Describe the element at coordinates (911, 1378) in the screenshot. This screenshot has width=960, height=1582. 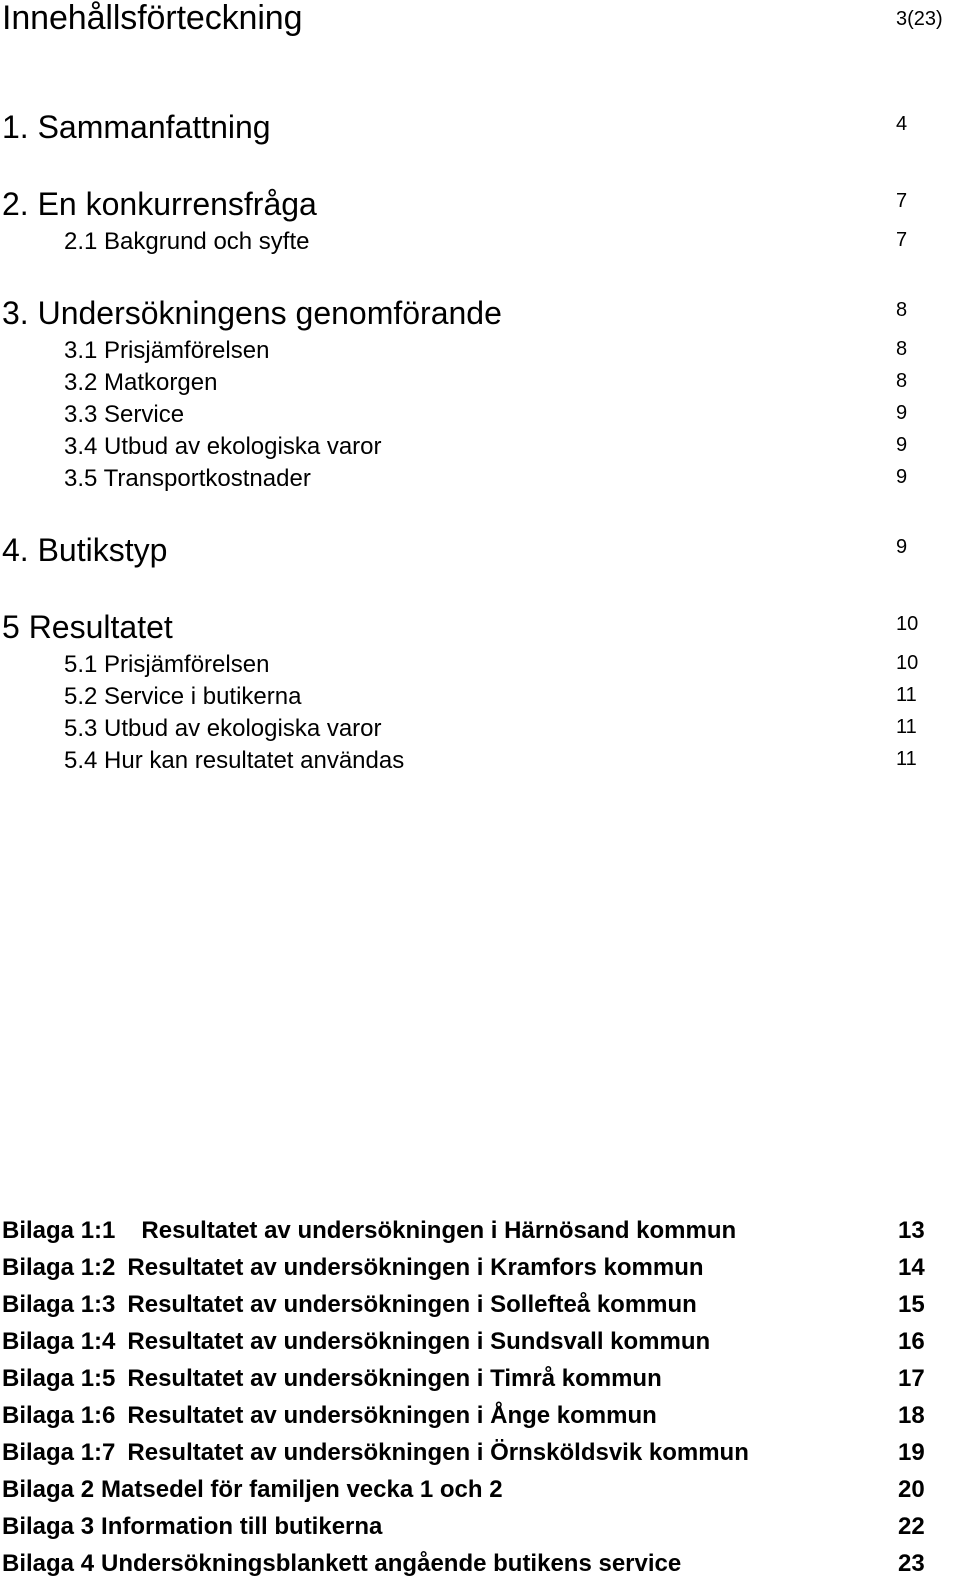
I see `appendix-entry-page: 17` at that location.